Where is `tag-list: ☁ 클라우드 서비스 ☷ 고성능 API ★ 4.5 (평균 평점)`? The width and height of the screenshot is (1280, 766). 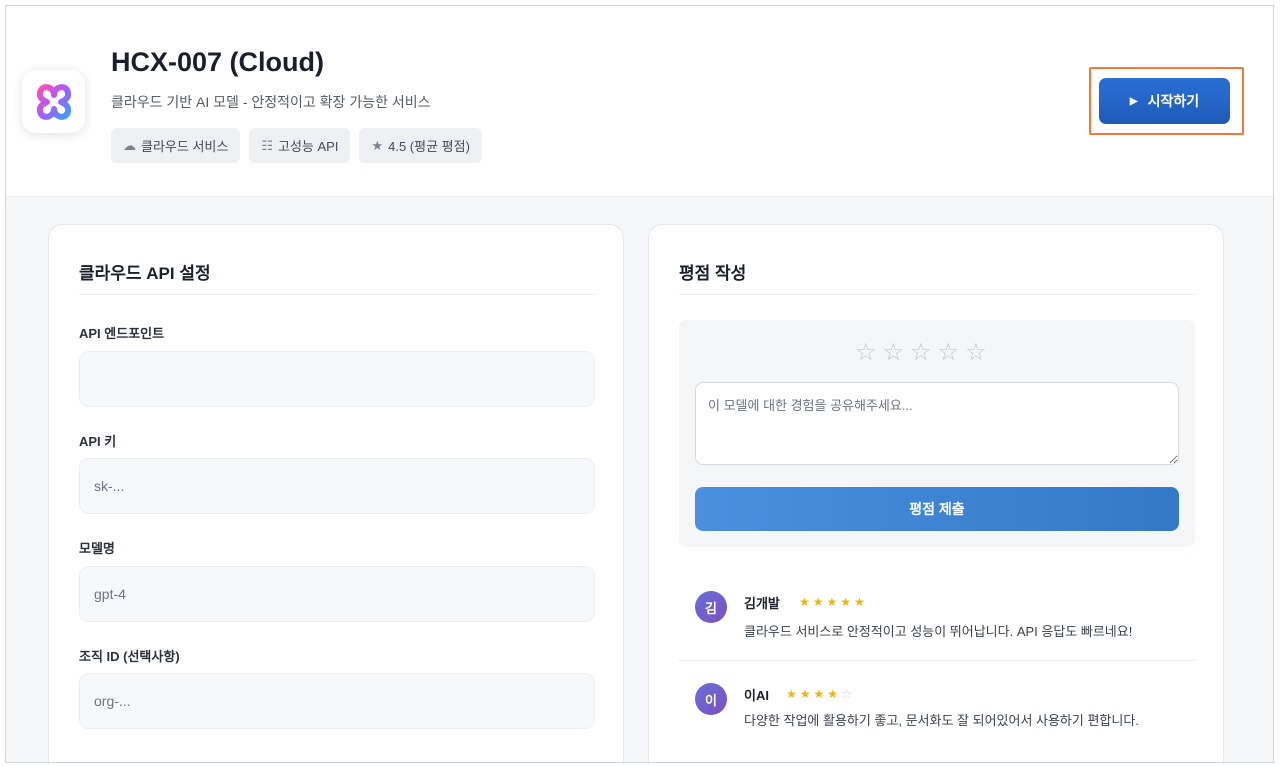
tag-list: ☁ 클라우드 서비스 ☷ 고성능 API ★ 4.5 (평균 평점) is located at coordinates (296, 145).